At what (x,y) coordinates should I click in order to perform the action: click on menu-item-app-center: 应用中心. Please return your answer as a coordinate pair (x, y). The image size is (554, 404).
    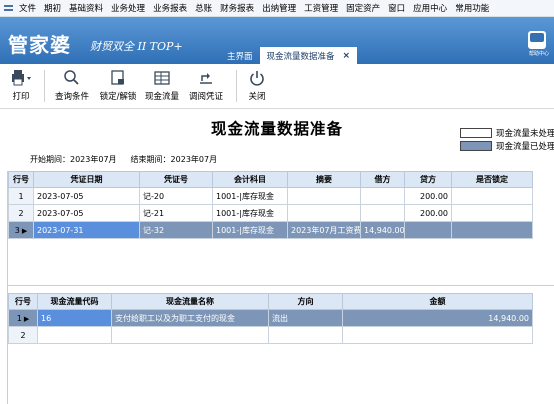
    Looking at the image, I should click on (430, 8).